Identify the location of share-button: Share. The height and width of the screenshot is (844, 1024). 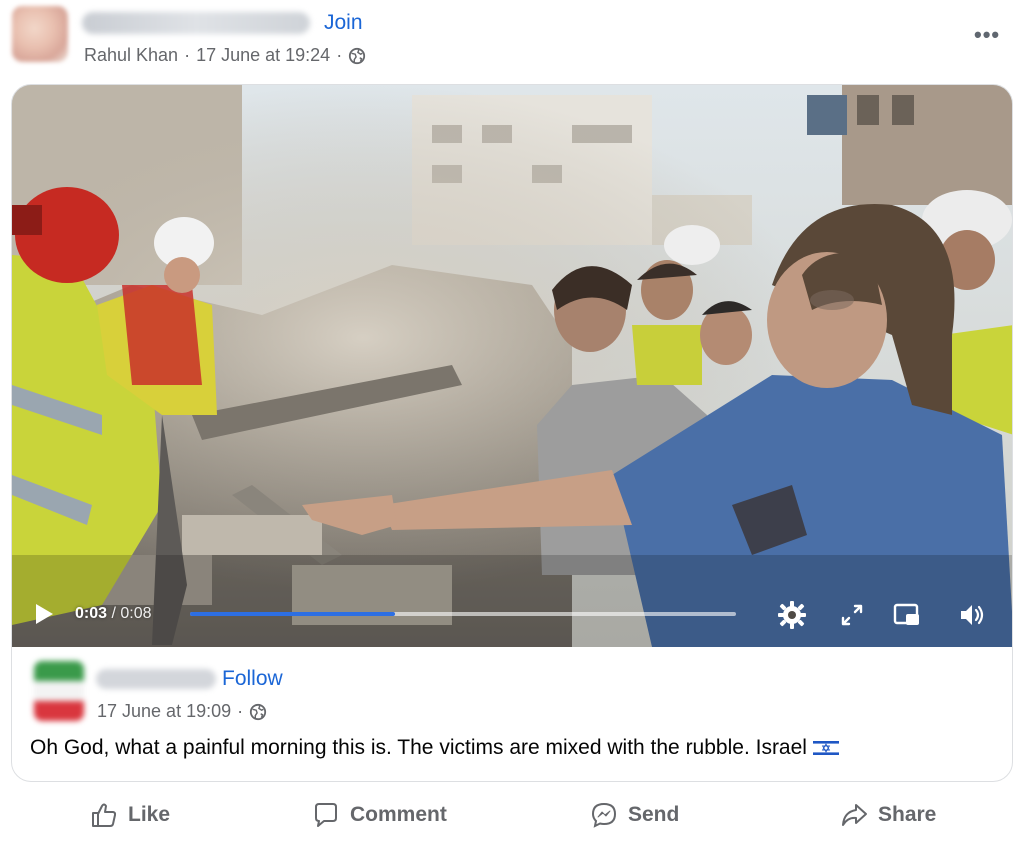
(888, 815).